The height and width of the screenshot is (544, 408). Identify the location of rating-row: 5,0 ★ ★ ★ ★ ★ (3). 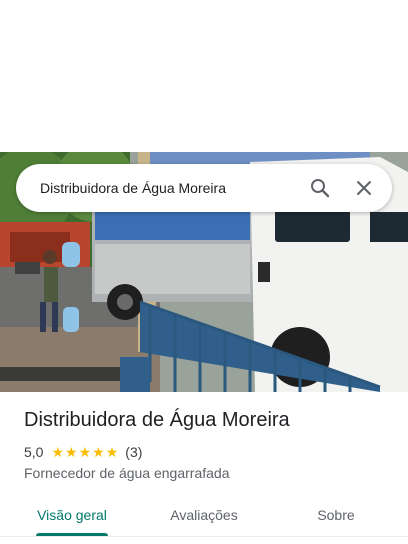
(83, 452).